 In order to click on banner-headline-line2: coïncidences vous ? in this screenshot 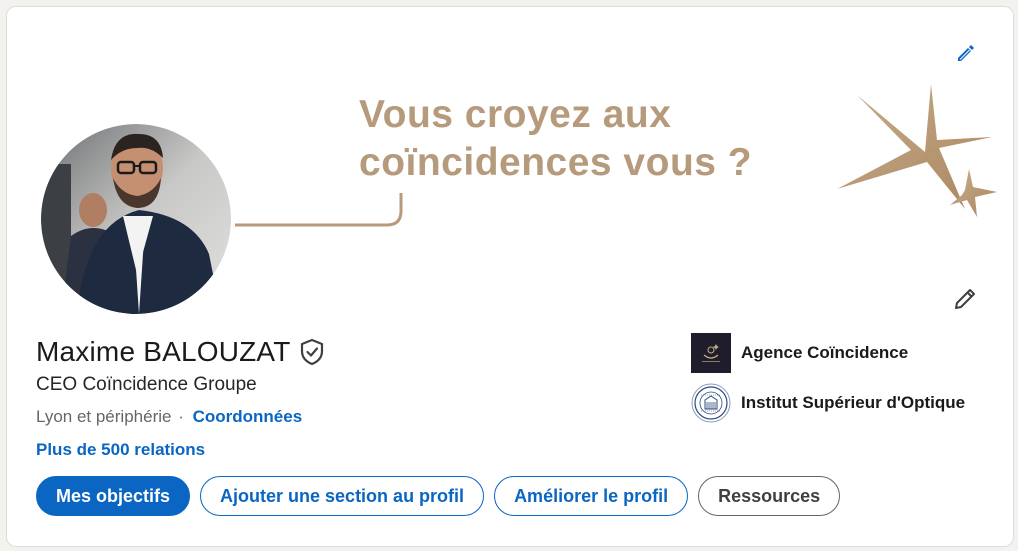, I will do `click(556, 162)`.